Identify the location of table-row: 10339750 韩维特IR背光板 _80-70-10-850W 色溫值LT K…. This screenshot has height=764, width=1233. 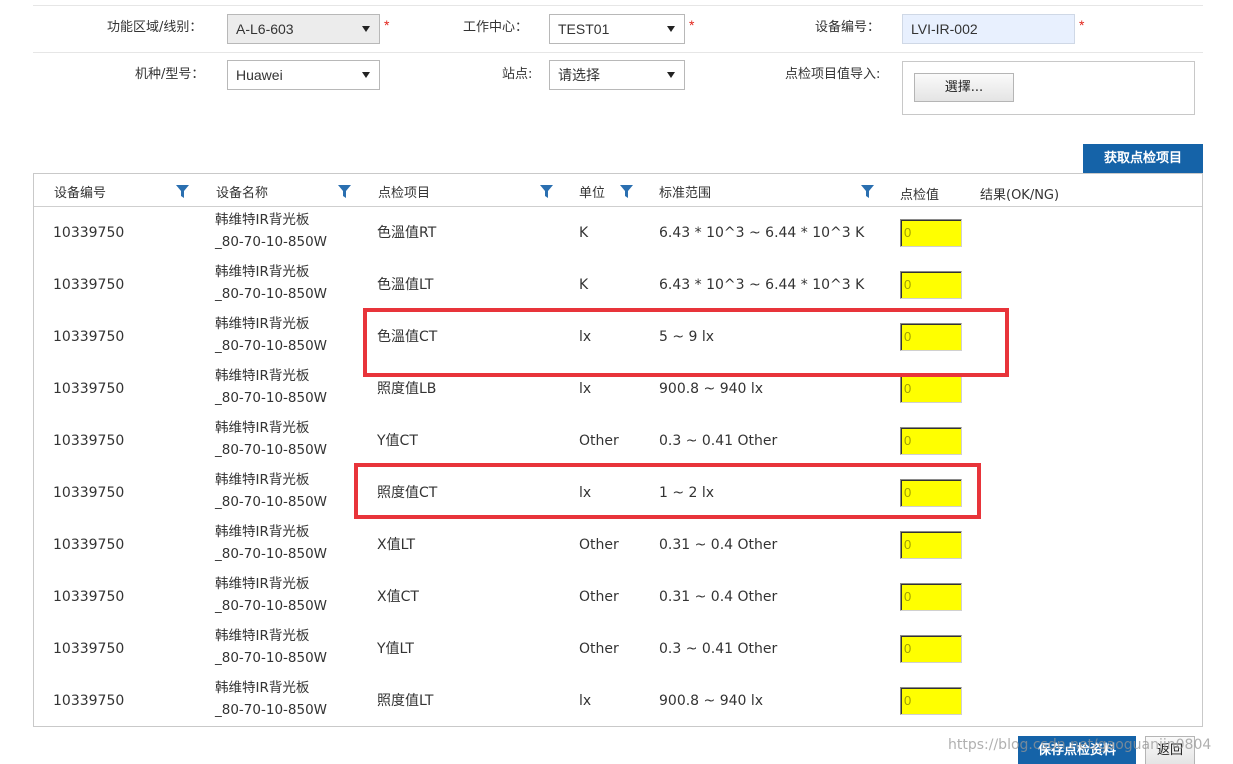
(618, 285).